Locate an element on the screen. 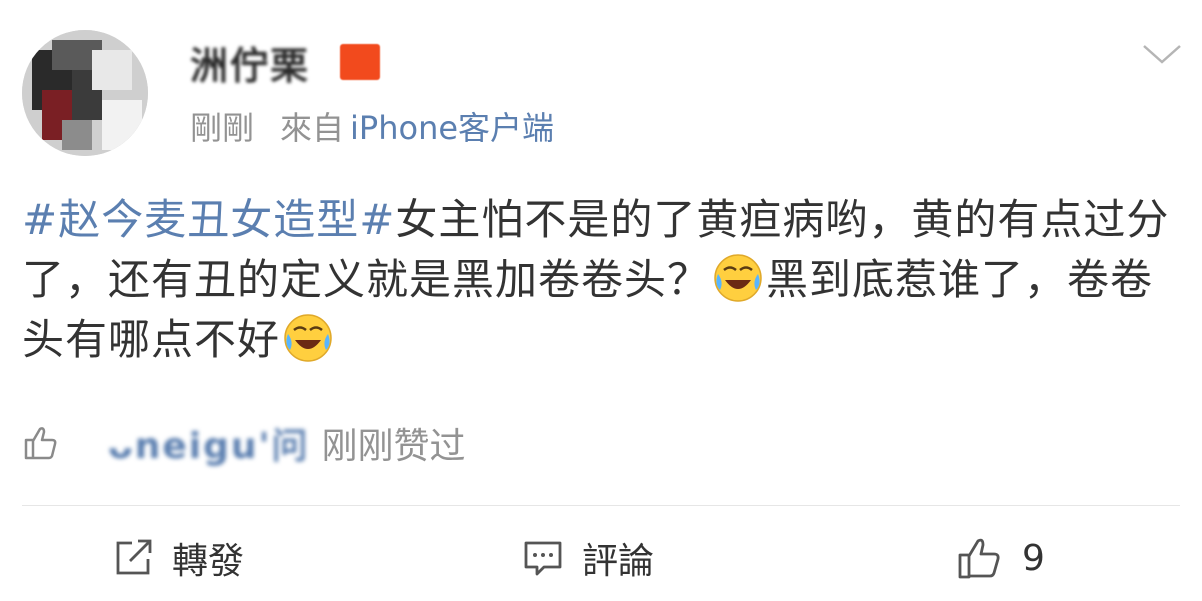 The image size is (1202, 601). author-name: 洲佇栗 is located at coordinates (250, 62).